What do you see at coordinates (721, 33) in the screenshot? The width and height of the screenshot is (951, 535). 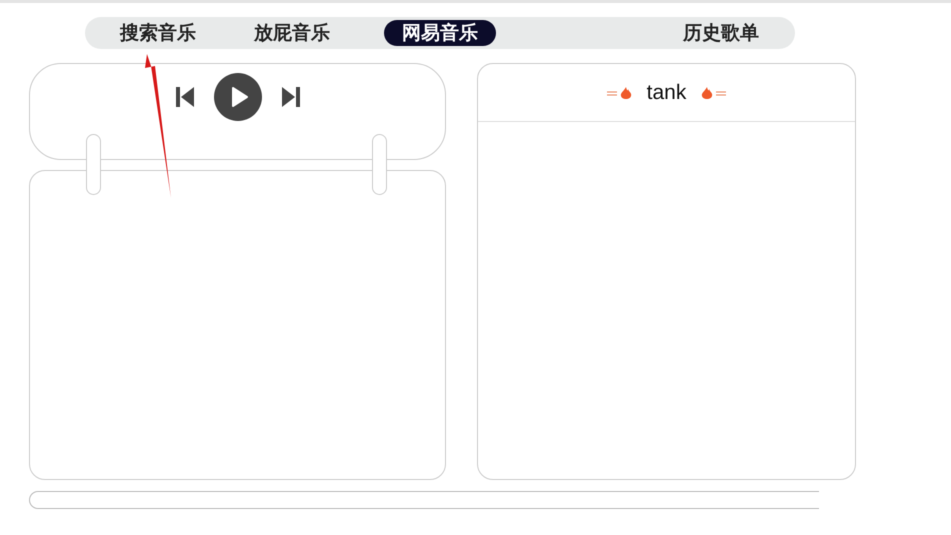 I see `nav-tab: 历史歌单` at bounding box center [721, 33].